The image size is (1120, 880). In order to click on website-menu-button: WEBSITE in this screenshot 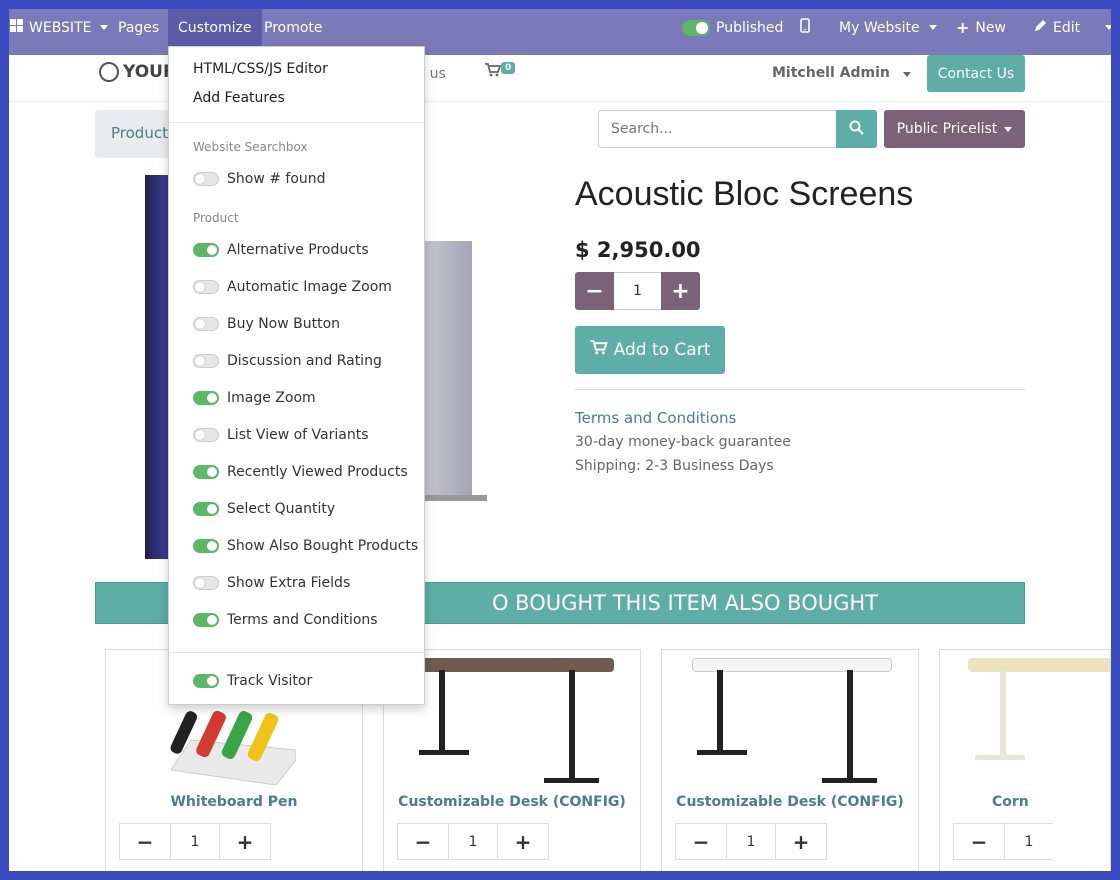, I will do `click(63, 27)`.